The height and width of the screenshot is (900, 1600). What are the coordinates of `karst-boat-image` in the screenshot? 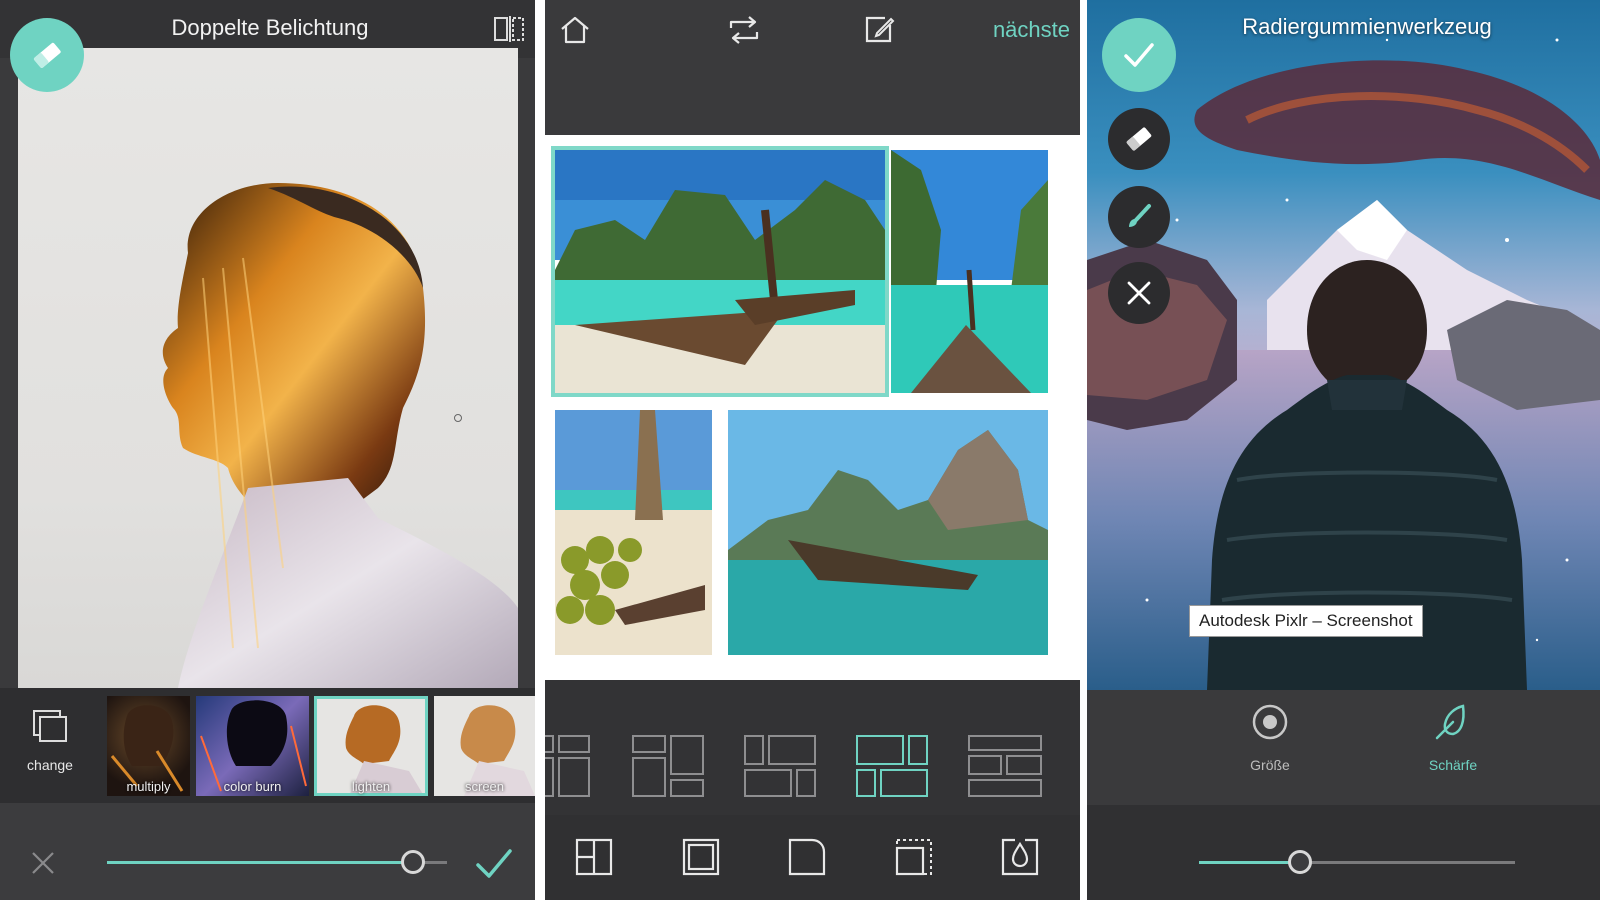 It's located at (888, 532).